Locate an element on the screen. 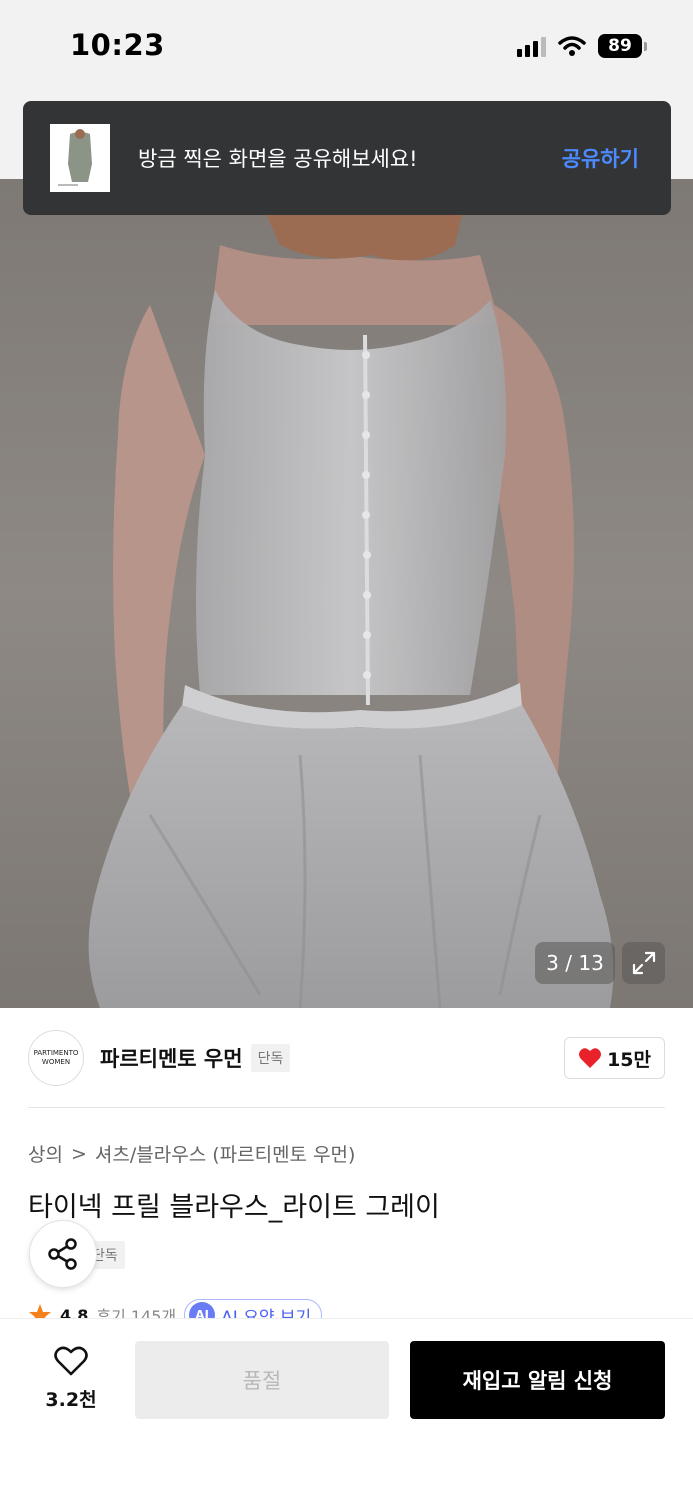 The width and height of the screenshot is (693, 1500). share-screenshot-toast: 방금 찍은 화면을 공유해보세요! 공유하기 is located at coordinates (347, 158).